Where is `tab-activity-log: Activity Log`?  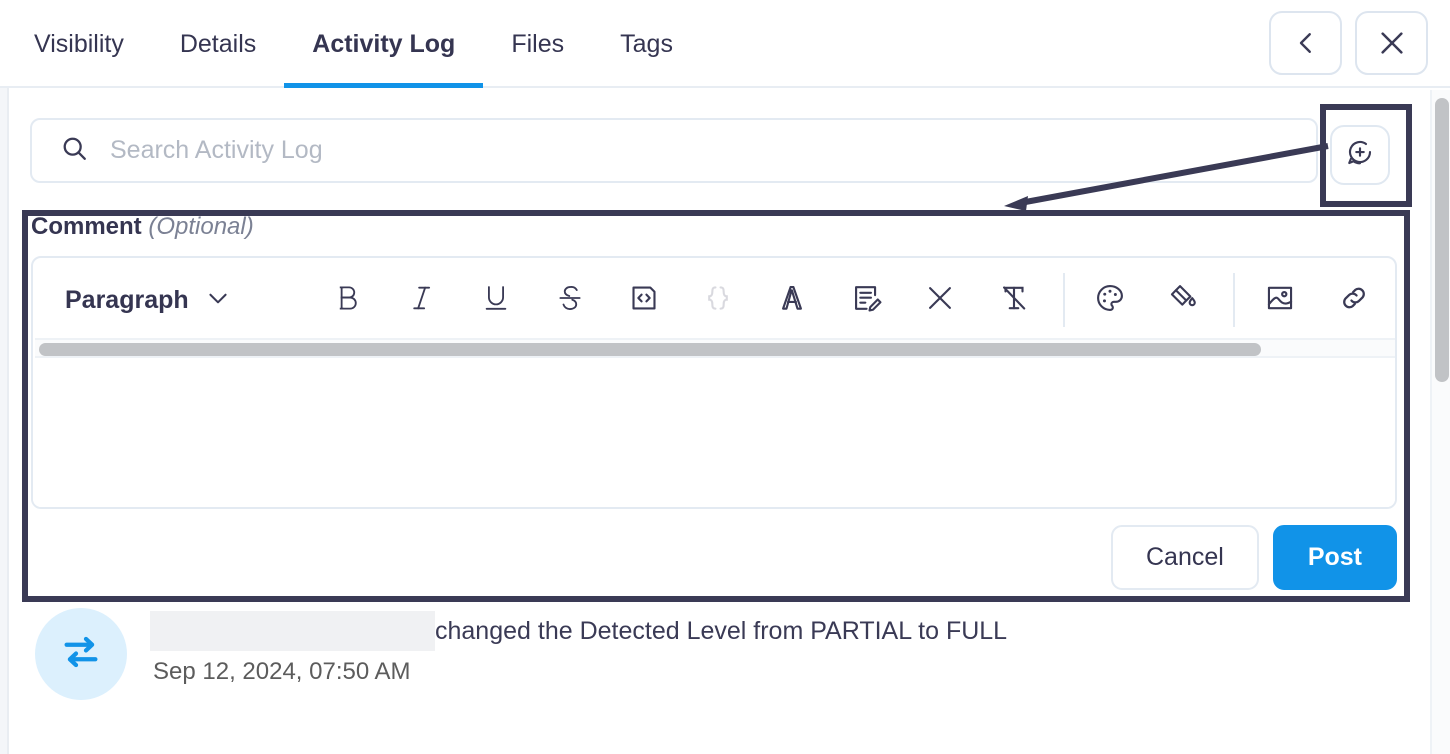
tab-activity-log: Activity Log is located at coordinates (384, 44).